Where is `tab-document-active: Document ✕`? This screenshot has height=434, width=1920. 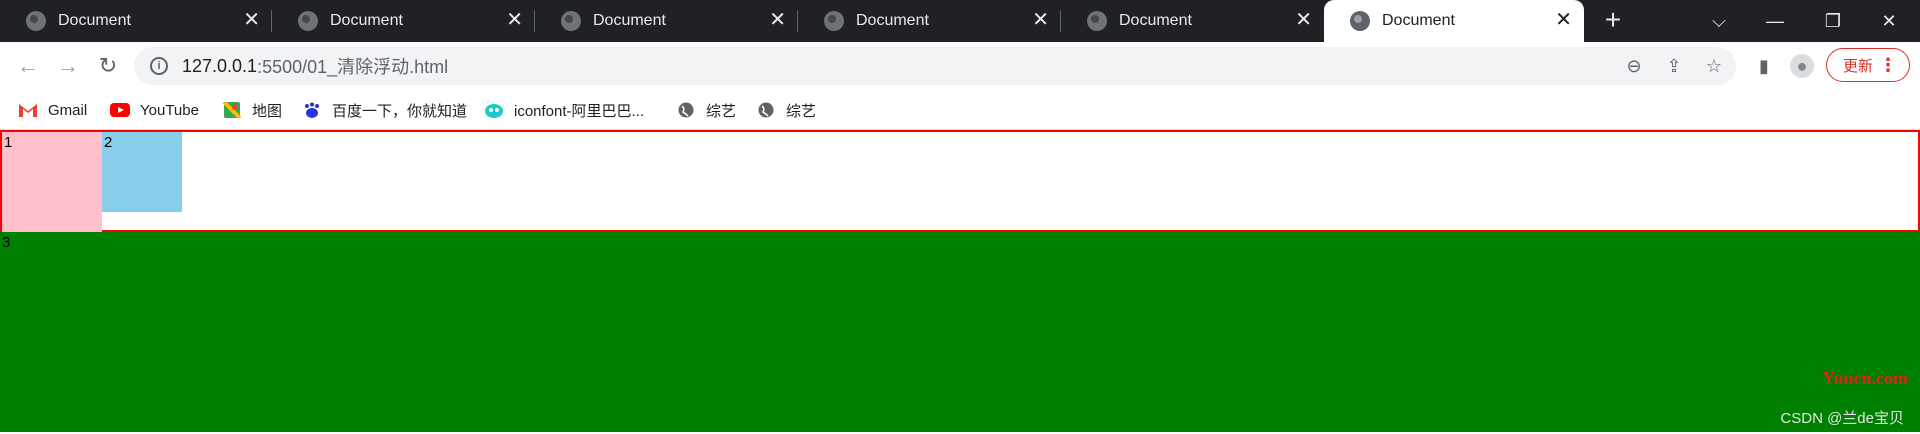
tab-document-active: Document ✕ is located at coordinates (1454, 21).